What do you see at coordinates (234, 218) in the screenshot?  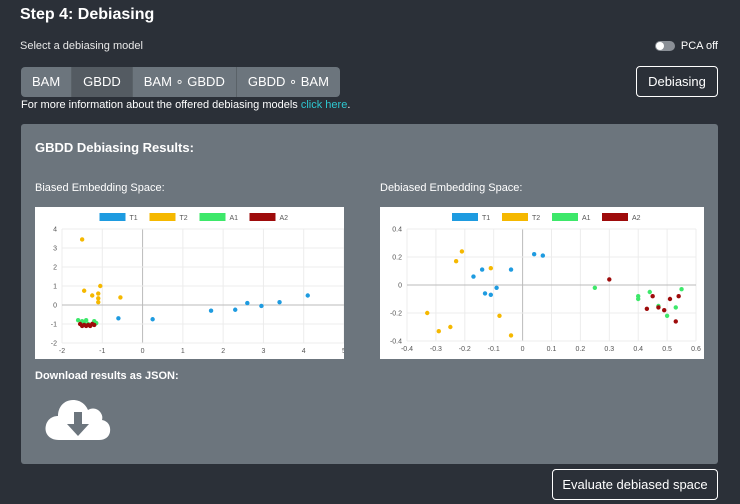 I see `legend-label: A1` at bounding box center [234, 218].